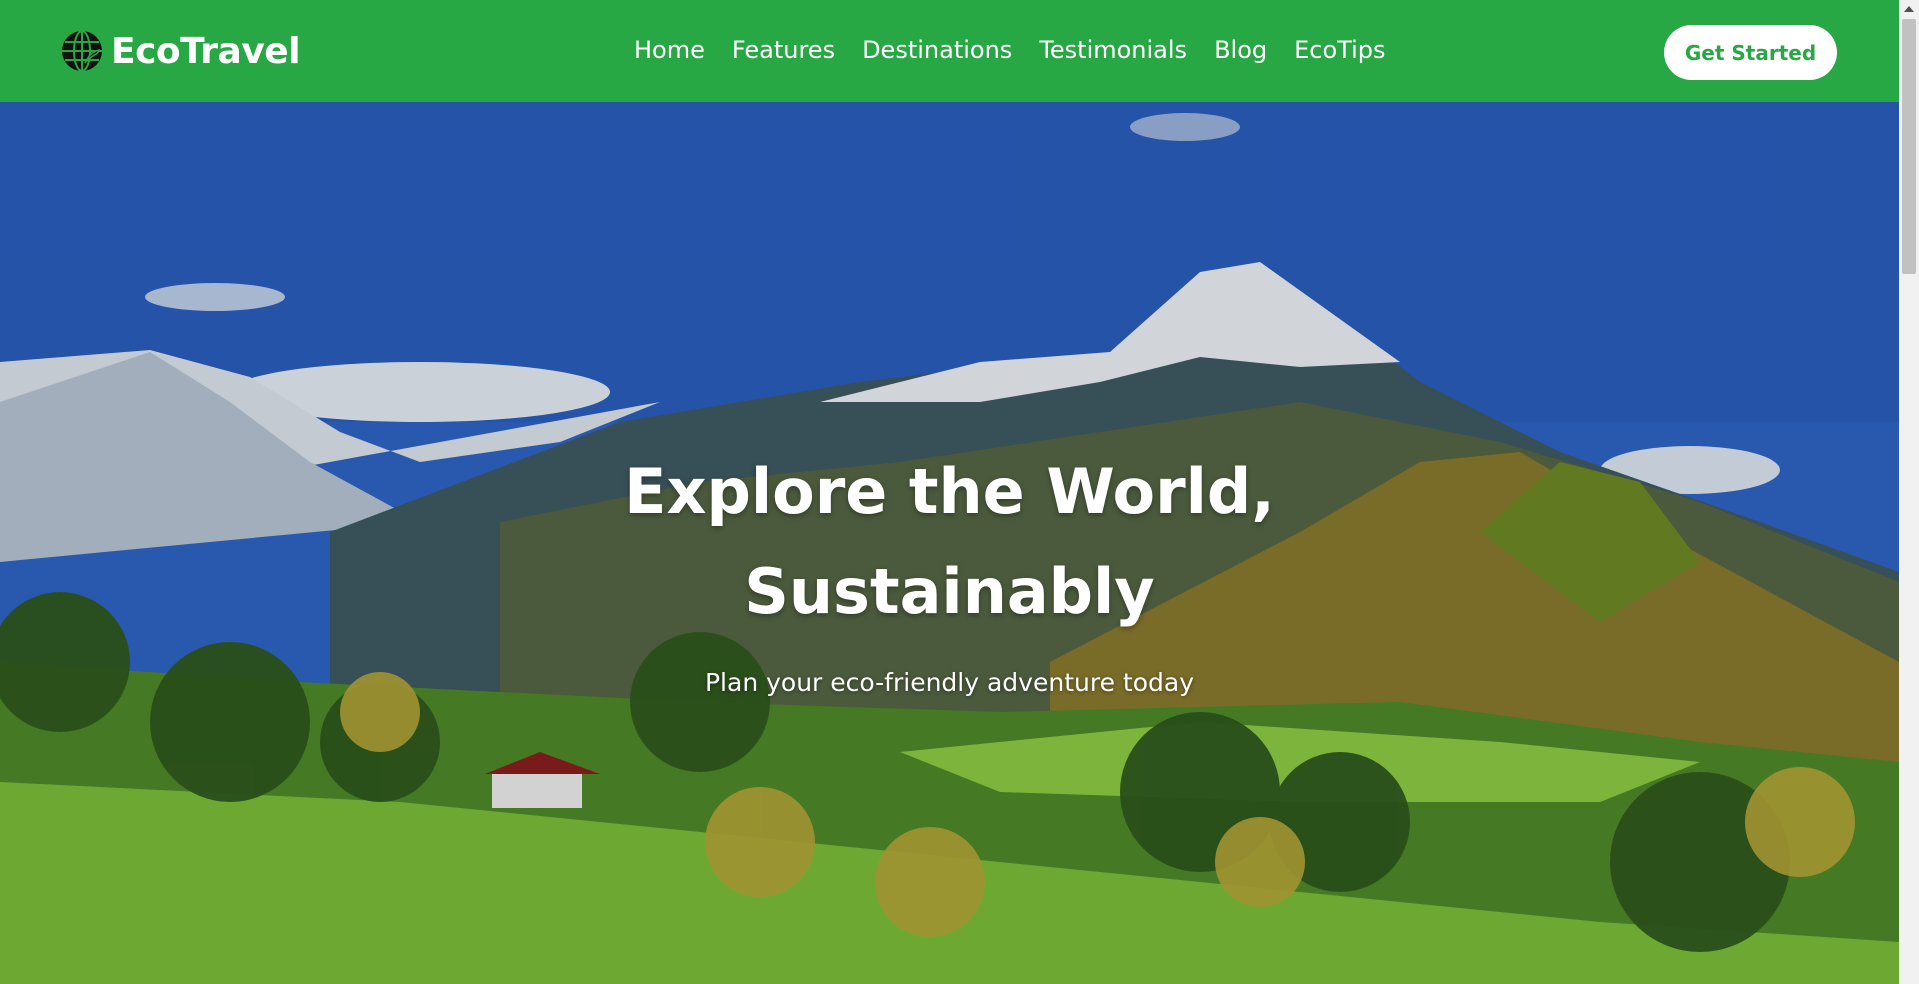  I want to click on hero-title-line-2: Sustainably, so click(949, 591).